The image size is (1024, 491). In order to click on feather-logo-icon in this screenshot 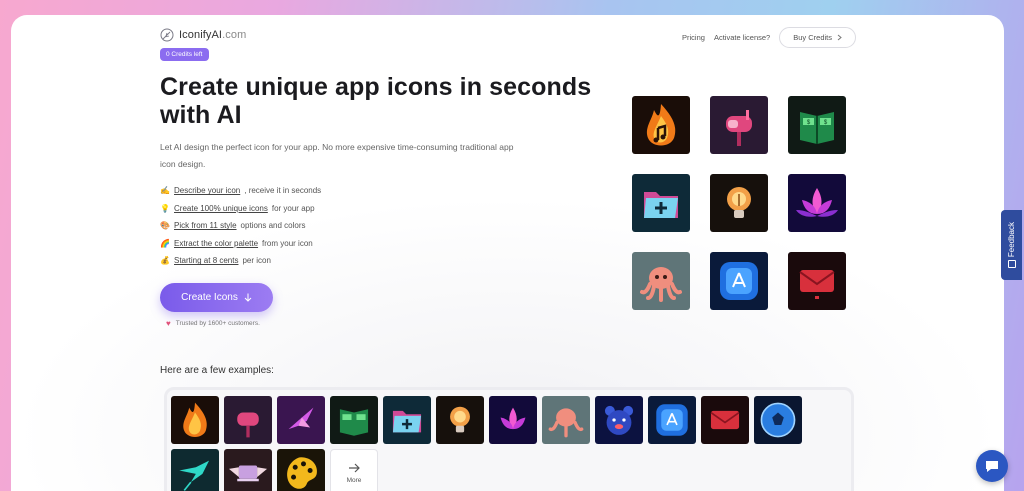, I will do `click(167, 35)`.